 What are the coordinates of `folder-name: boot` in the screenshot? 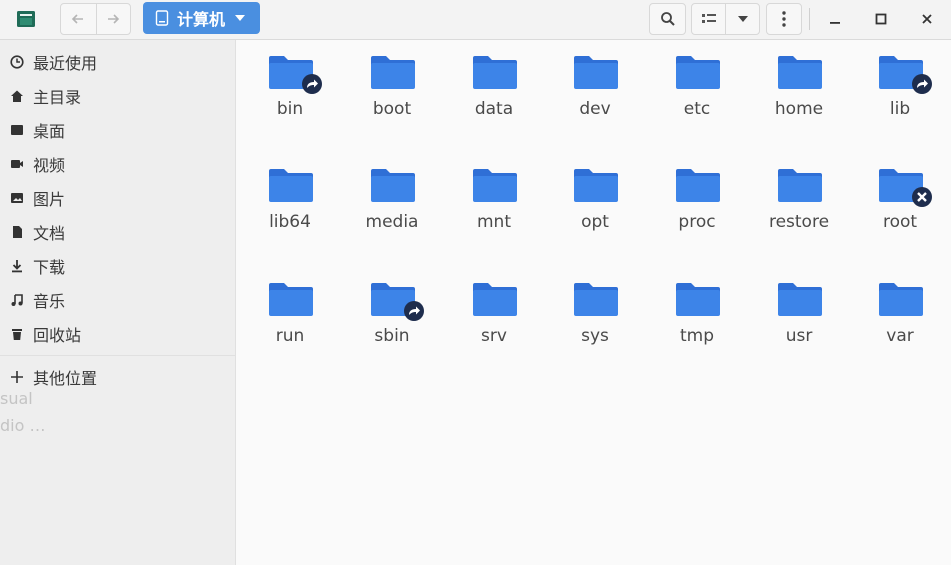 It's located at (392, 109).